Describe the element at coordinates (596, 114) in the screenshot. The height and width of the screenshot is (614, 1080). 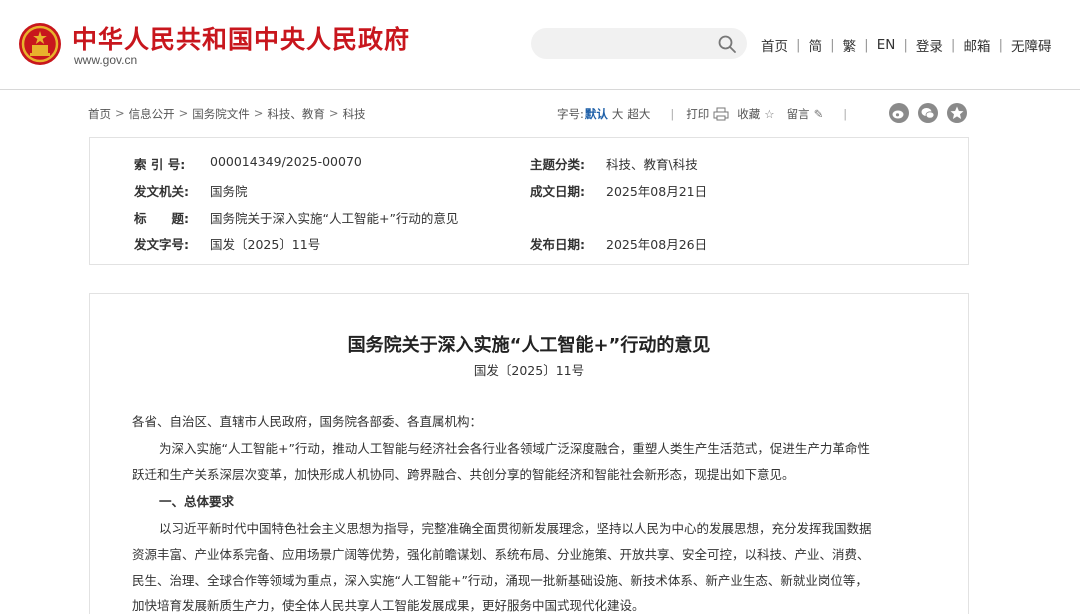
I see `font-size-default: 默认` at that location.